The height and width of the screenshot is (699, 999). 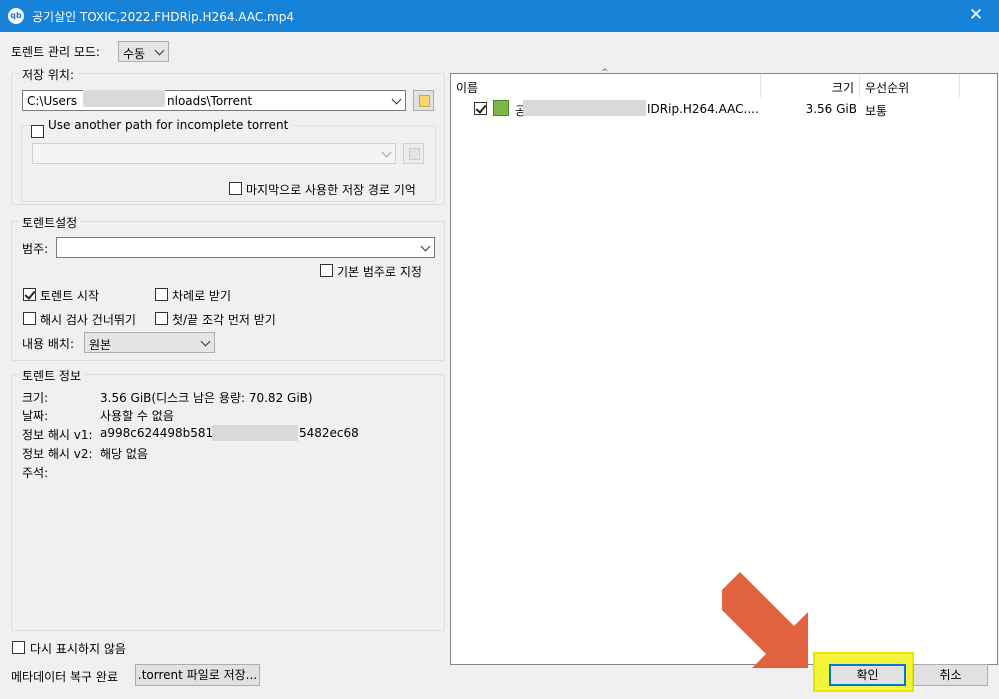 What do you see at coordinates (48, 74) in the screenshot?
I see `save-location-title: 저장 위치:` at bounding box center [48, 74].